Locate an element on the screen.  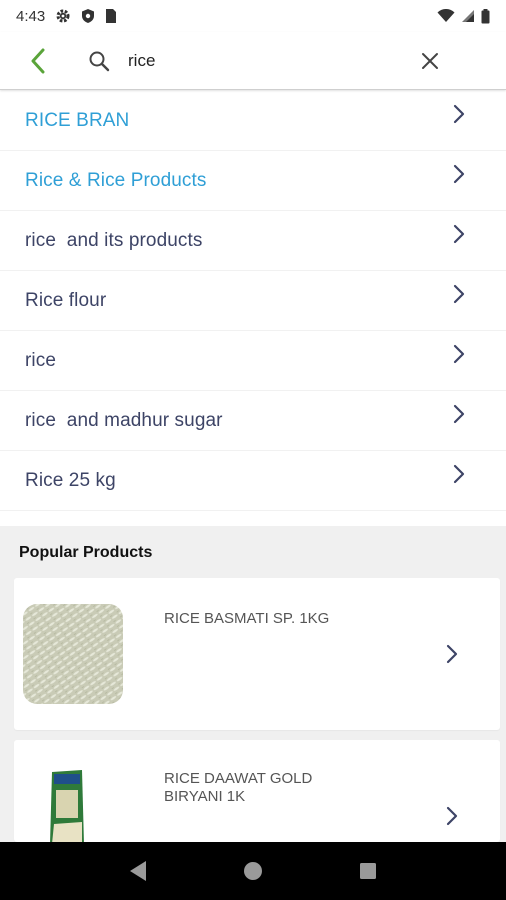
system-nav-bar is located at coordinates (253, 871).